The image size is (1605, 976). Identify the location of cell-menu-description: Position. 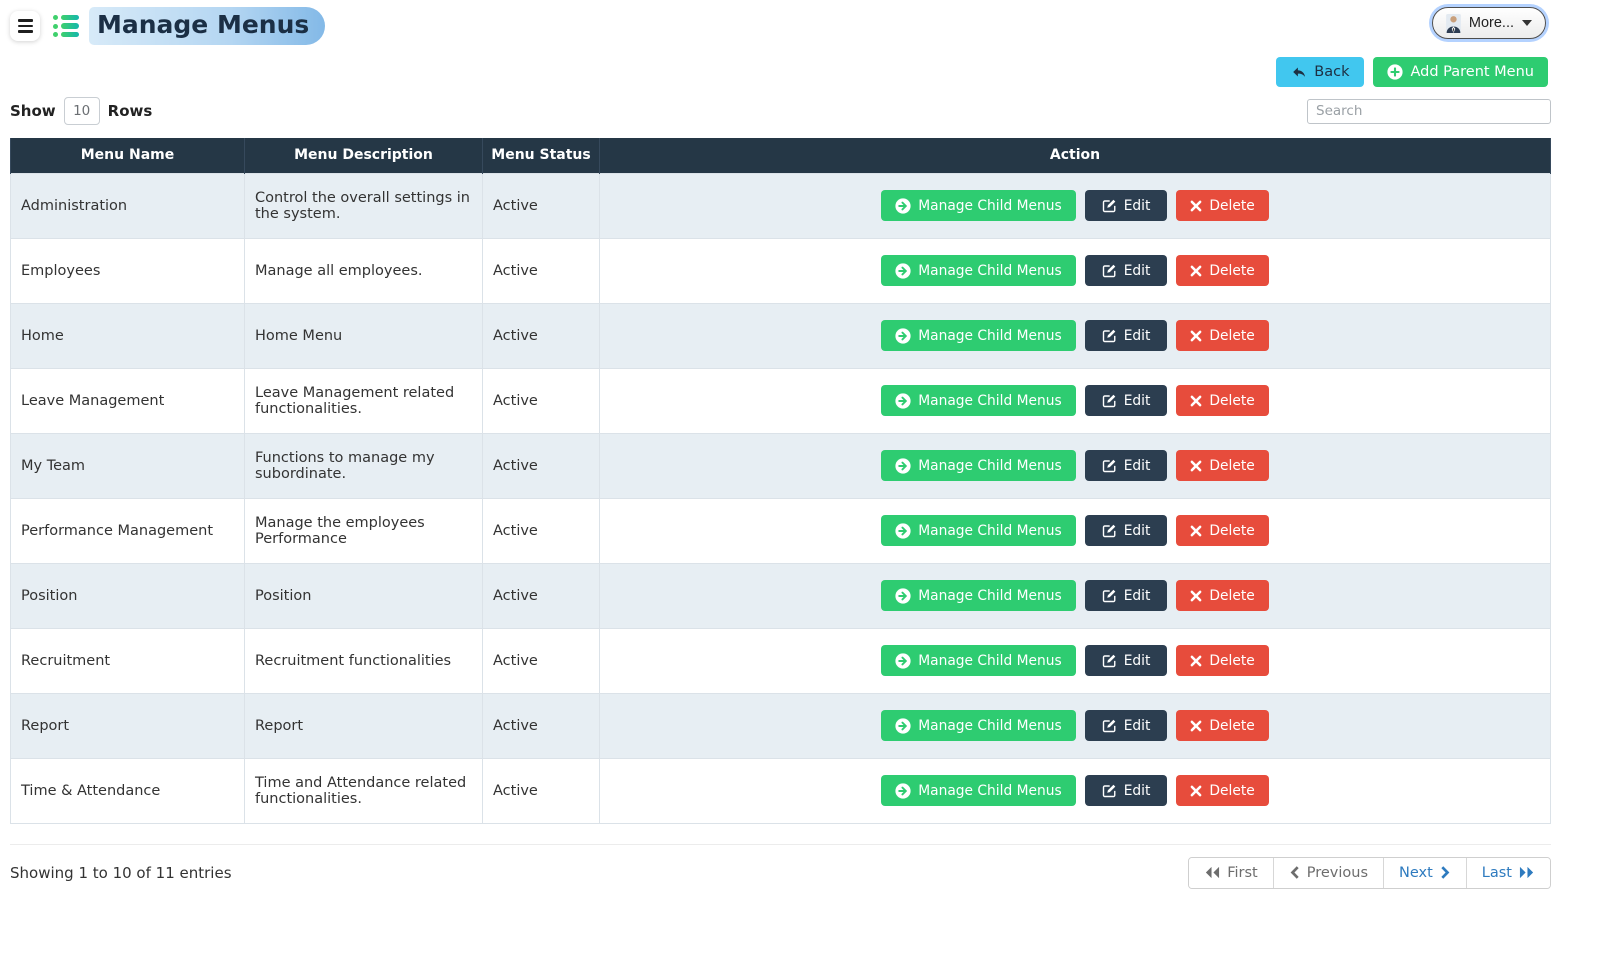
(363, 595).